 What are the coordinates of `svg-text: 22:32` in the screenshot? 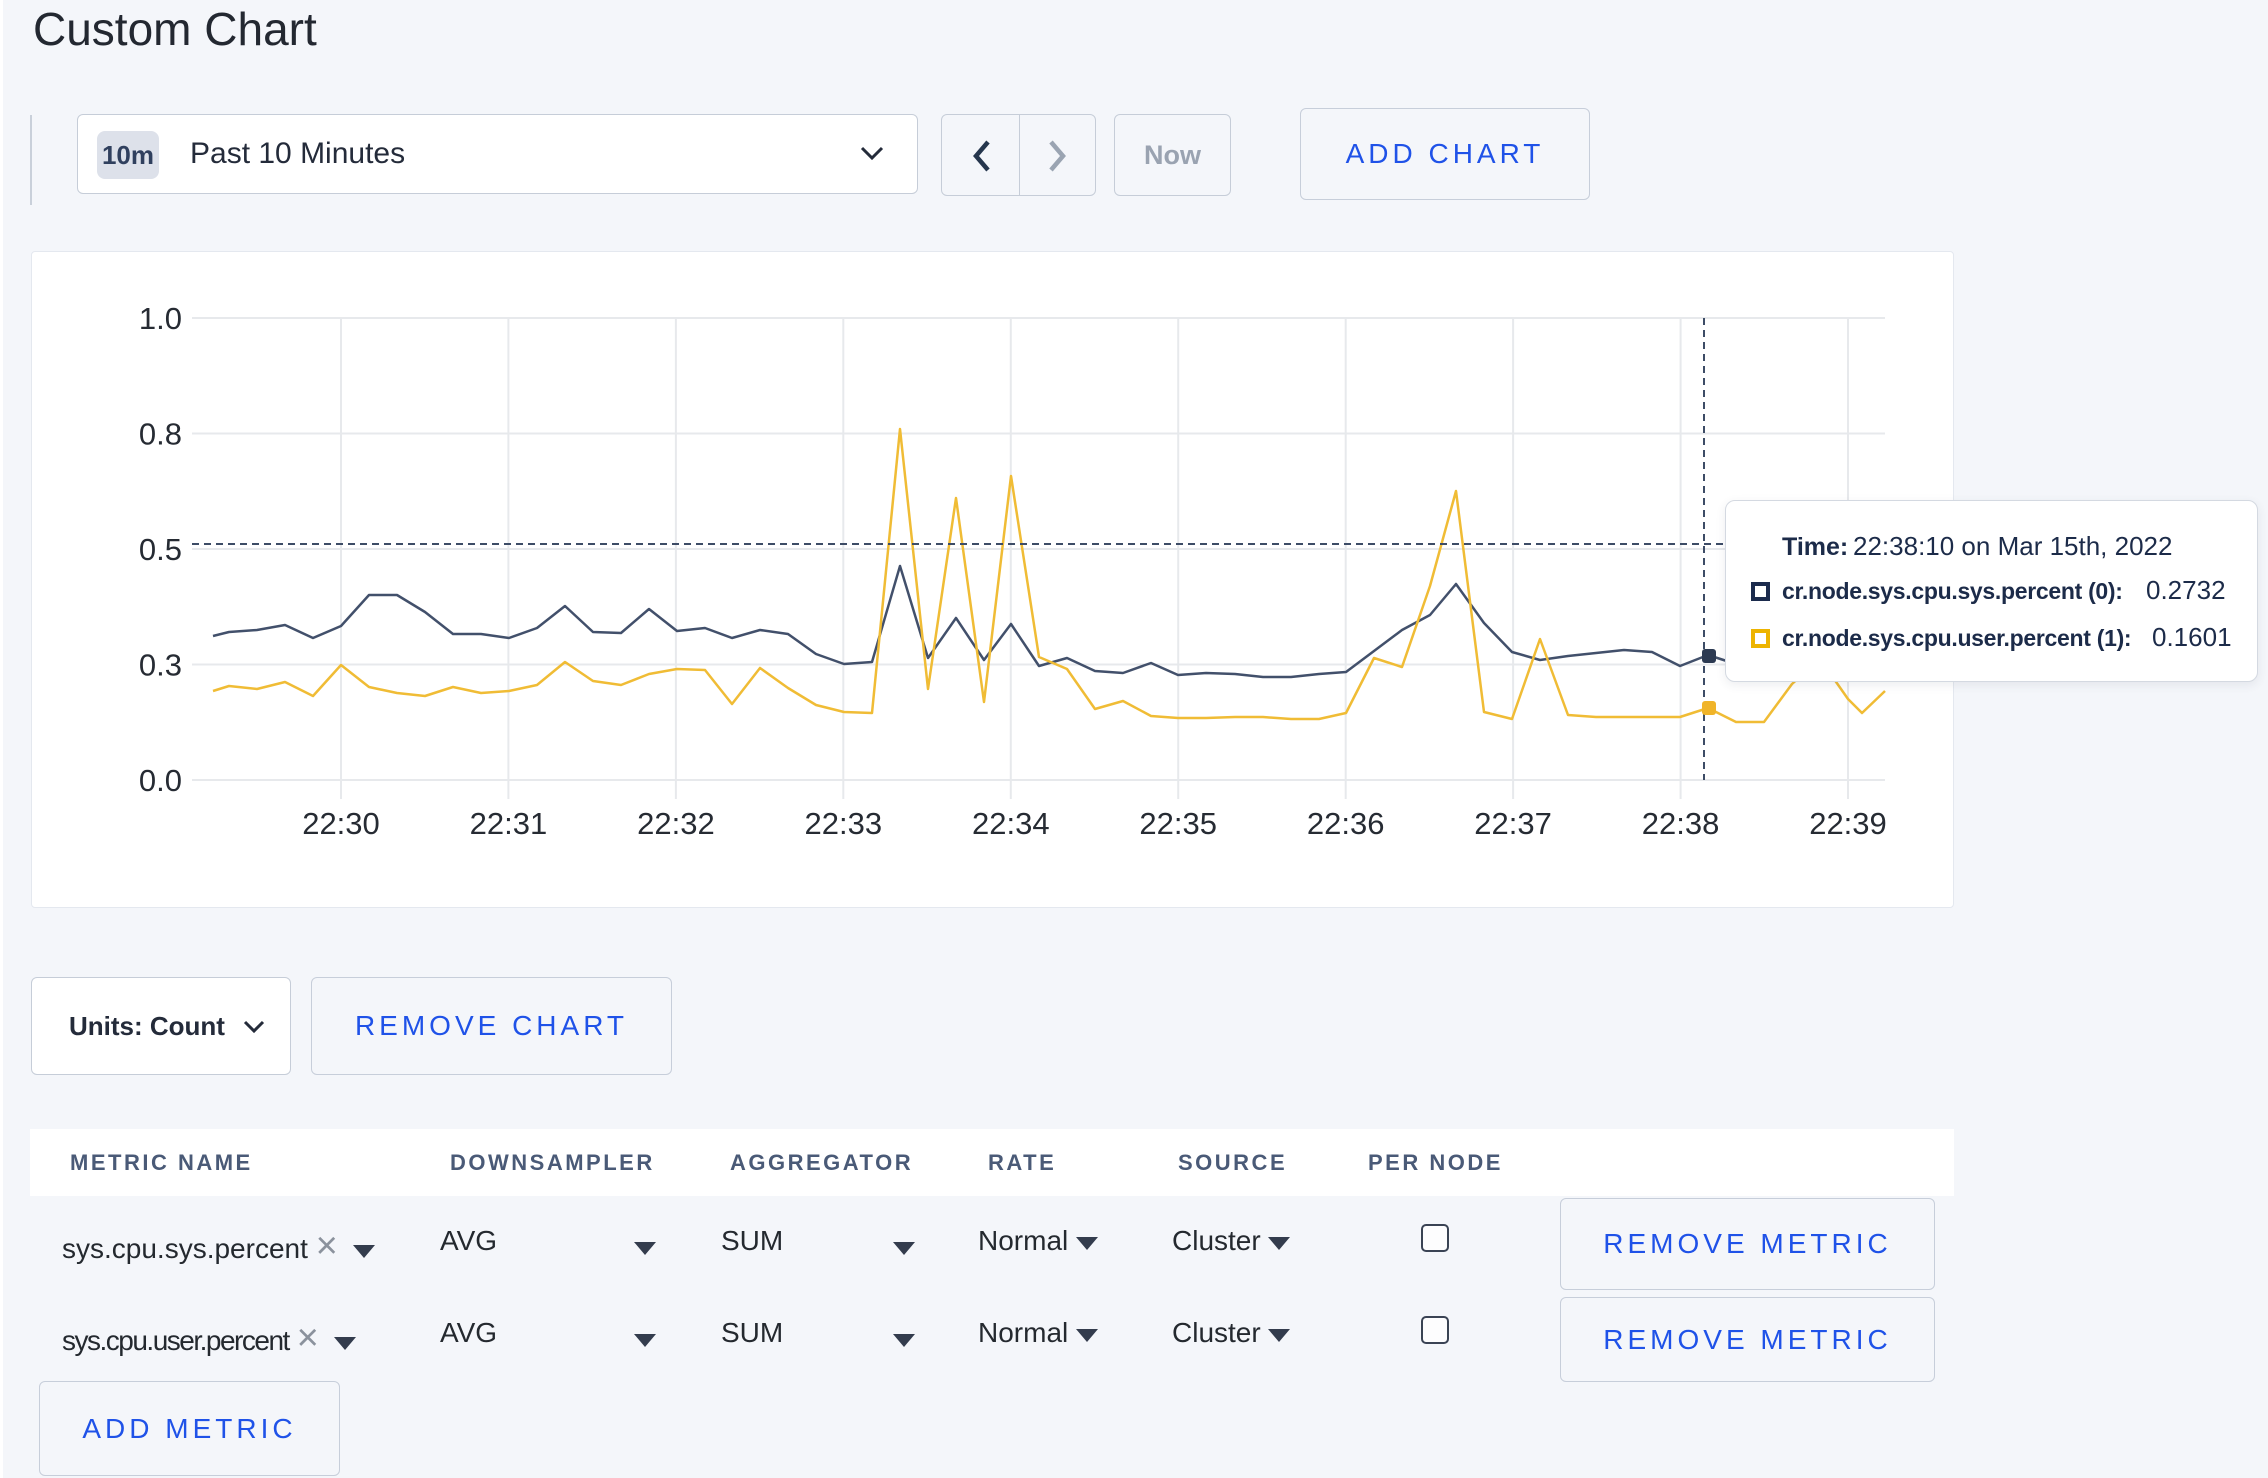 It's located at (676, 823).